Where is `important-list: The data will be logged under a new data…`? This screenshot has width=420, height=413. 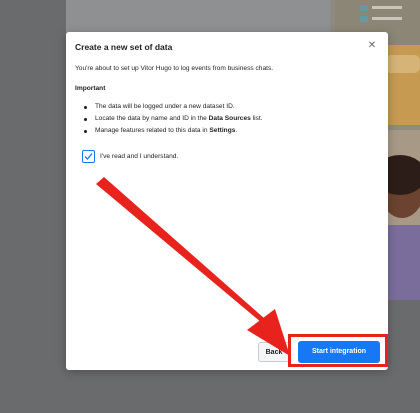
important-list: The data will be logged under a new data… is located at coordinates (169, 119).